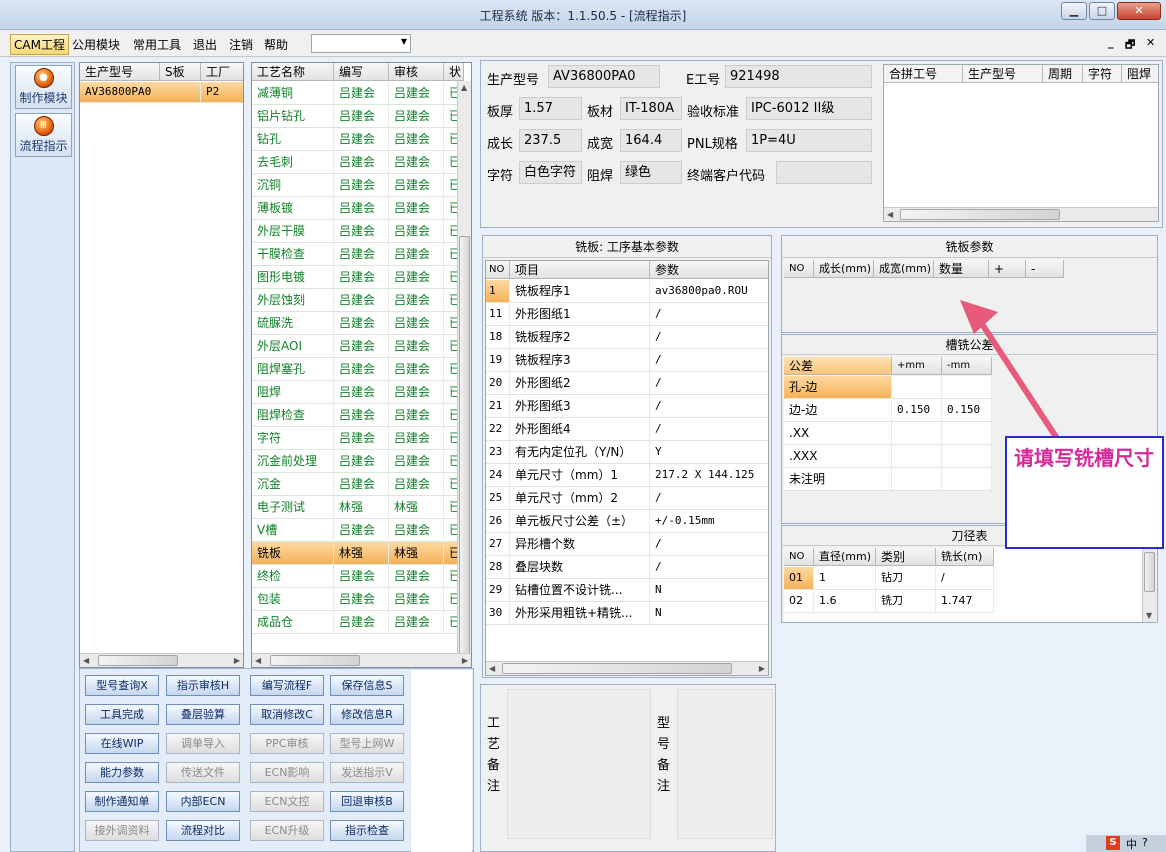 Image resolution: width=1166 pixels, height=852 pixels. I want to click on mill-no-cell: 27, so click(498, 544).